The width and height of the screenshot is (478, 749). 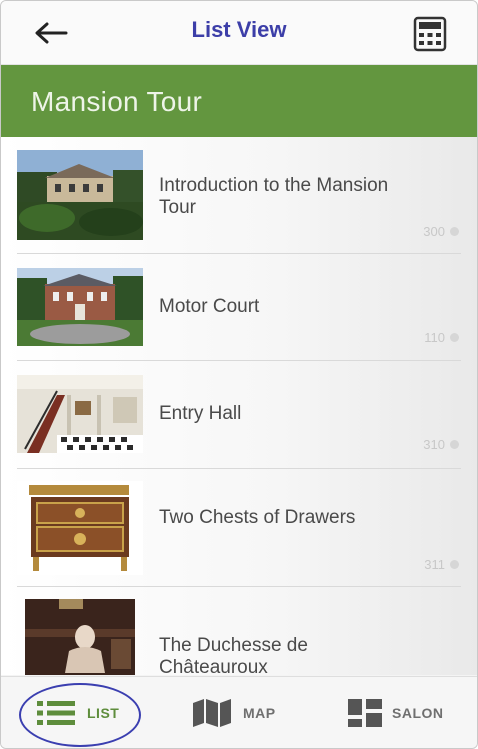 I want to click on thumbnail-motor-court, so click(x=80, y=307).